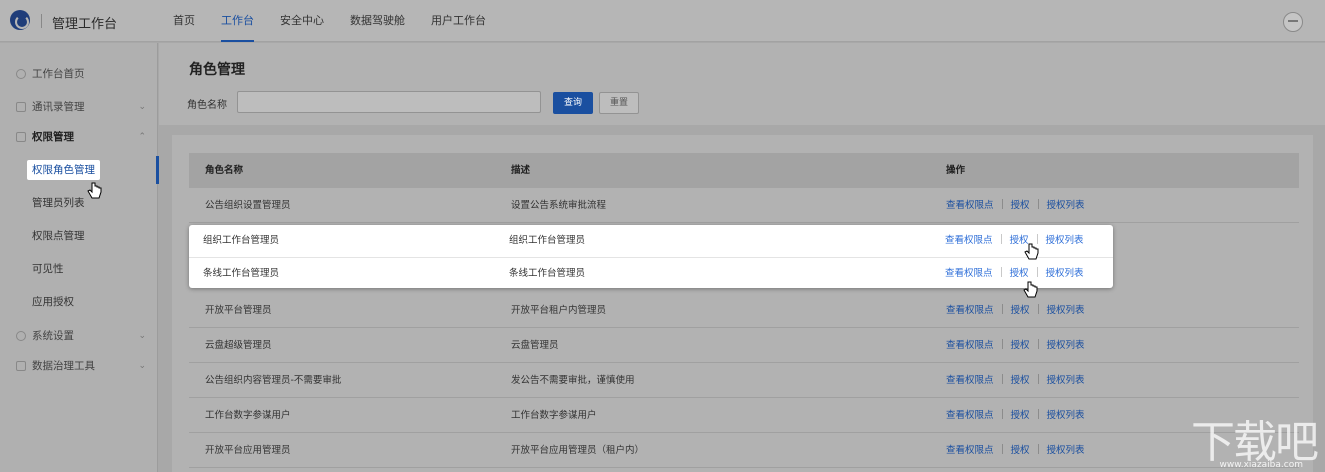  I want to click on sidebar-subitem-admin-list: 管理员列表, so click(79, 203).